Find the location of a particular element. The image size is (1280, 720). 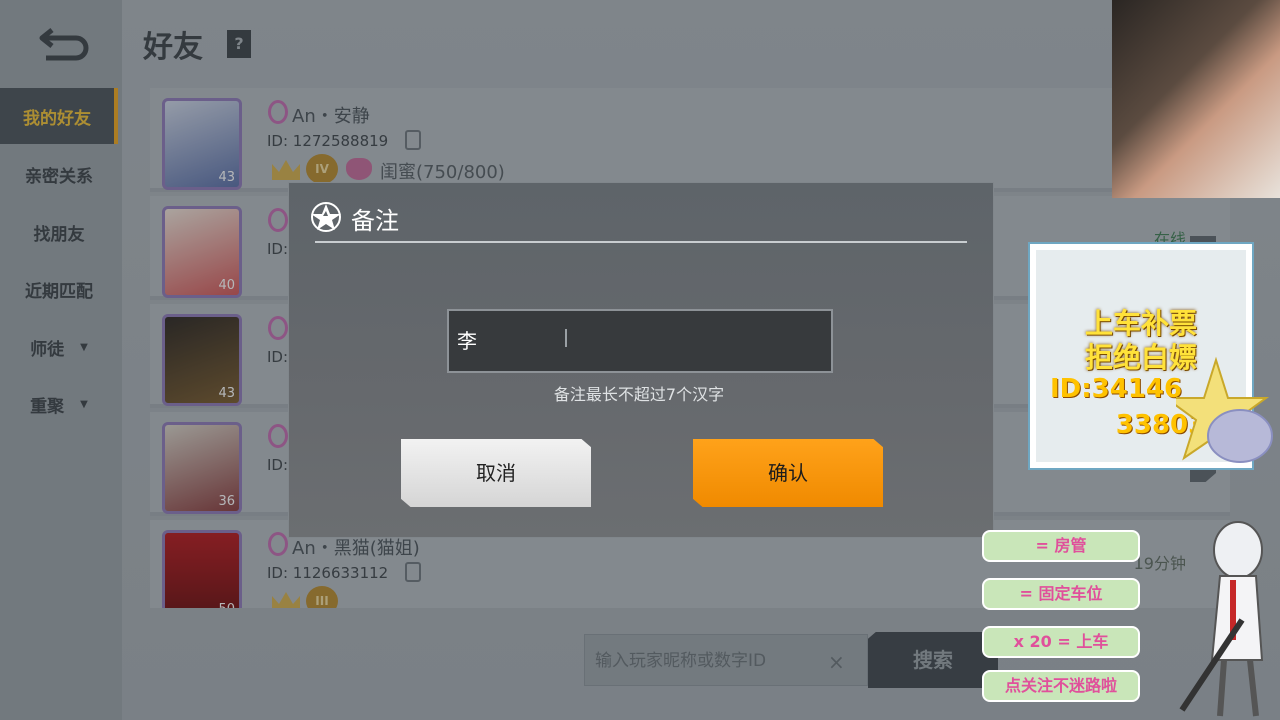

confirm-button: 确认 is located at coordinates (788, 473).